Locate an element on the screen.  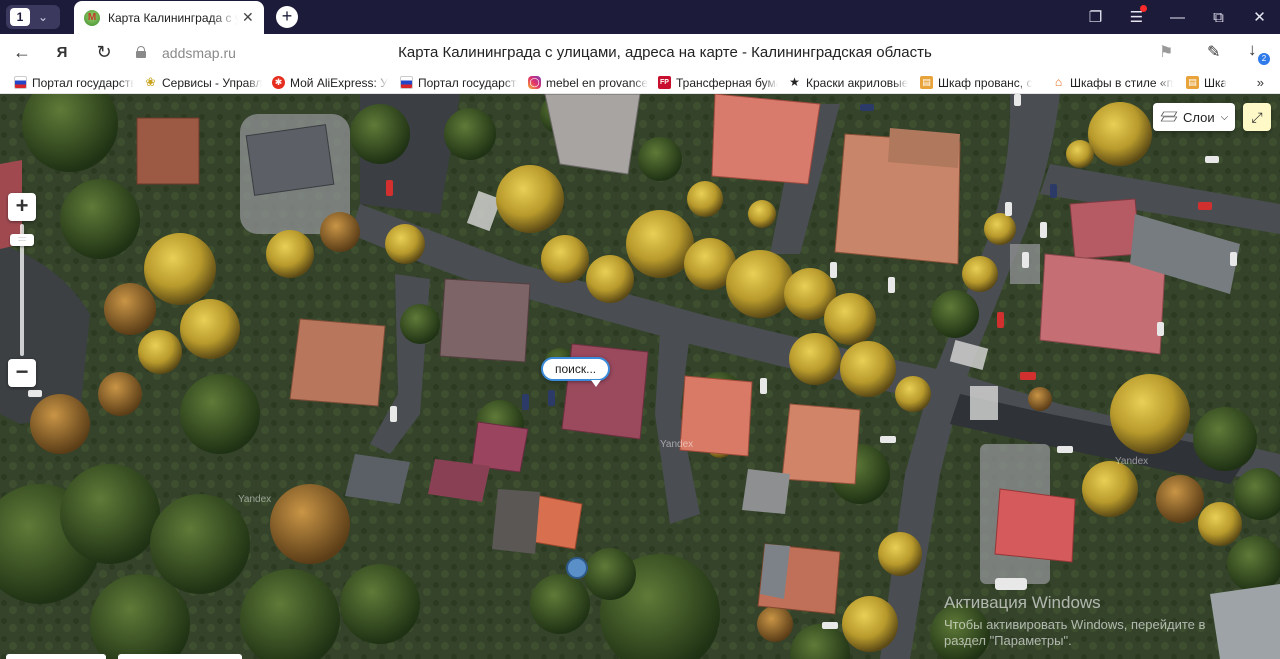
house-icon: ⌂ is located at coordinates (1058, 82).